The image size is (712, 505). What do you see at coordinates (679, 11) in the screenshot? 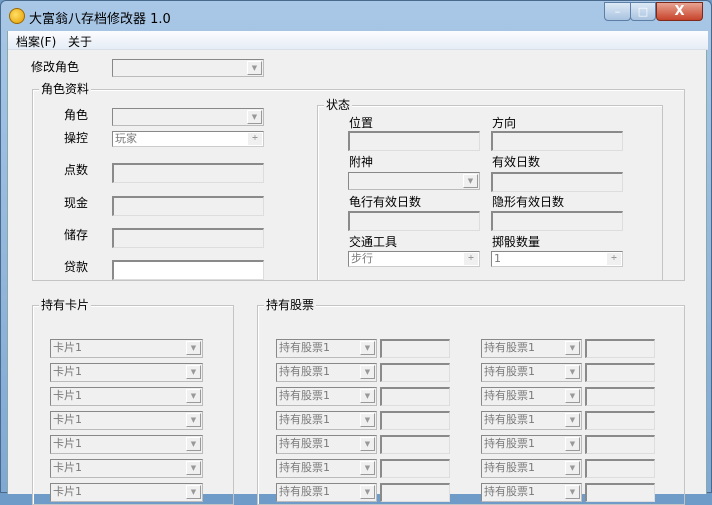
I see `close-button: X` at bounding box center [679, 11].